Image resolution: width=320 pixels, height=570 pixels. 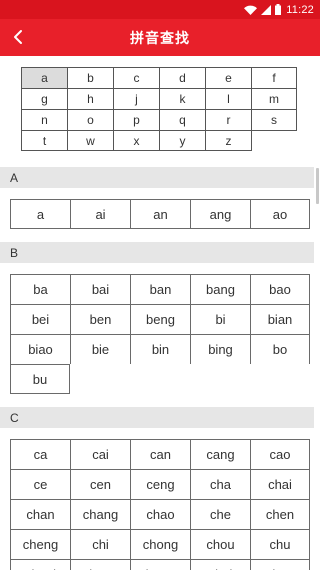 What do you see at coordinates (300, 9) in the screenshot?
I see `status-time: 11:22` at bounding box center [300, 9].